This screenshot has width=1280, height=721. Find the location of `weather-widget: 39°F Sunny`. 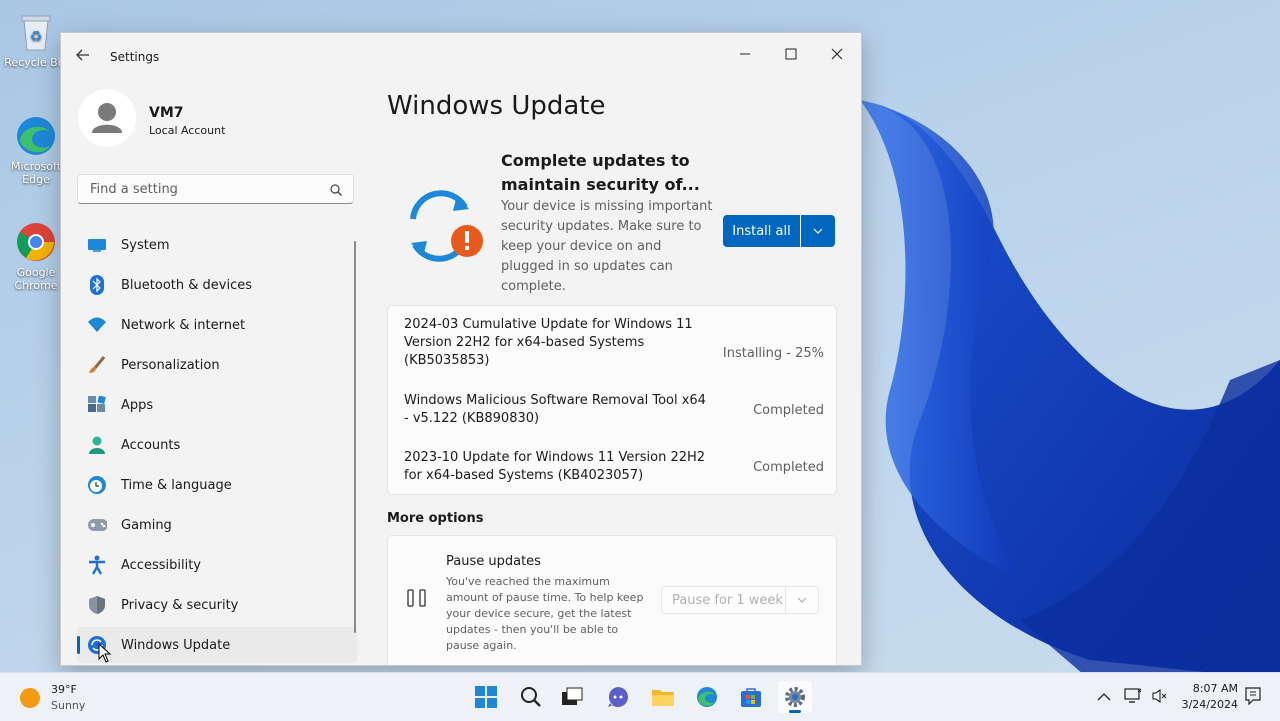

weather-widget: 39°F Sunny is located at coordinates (70, 699).